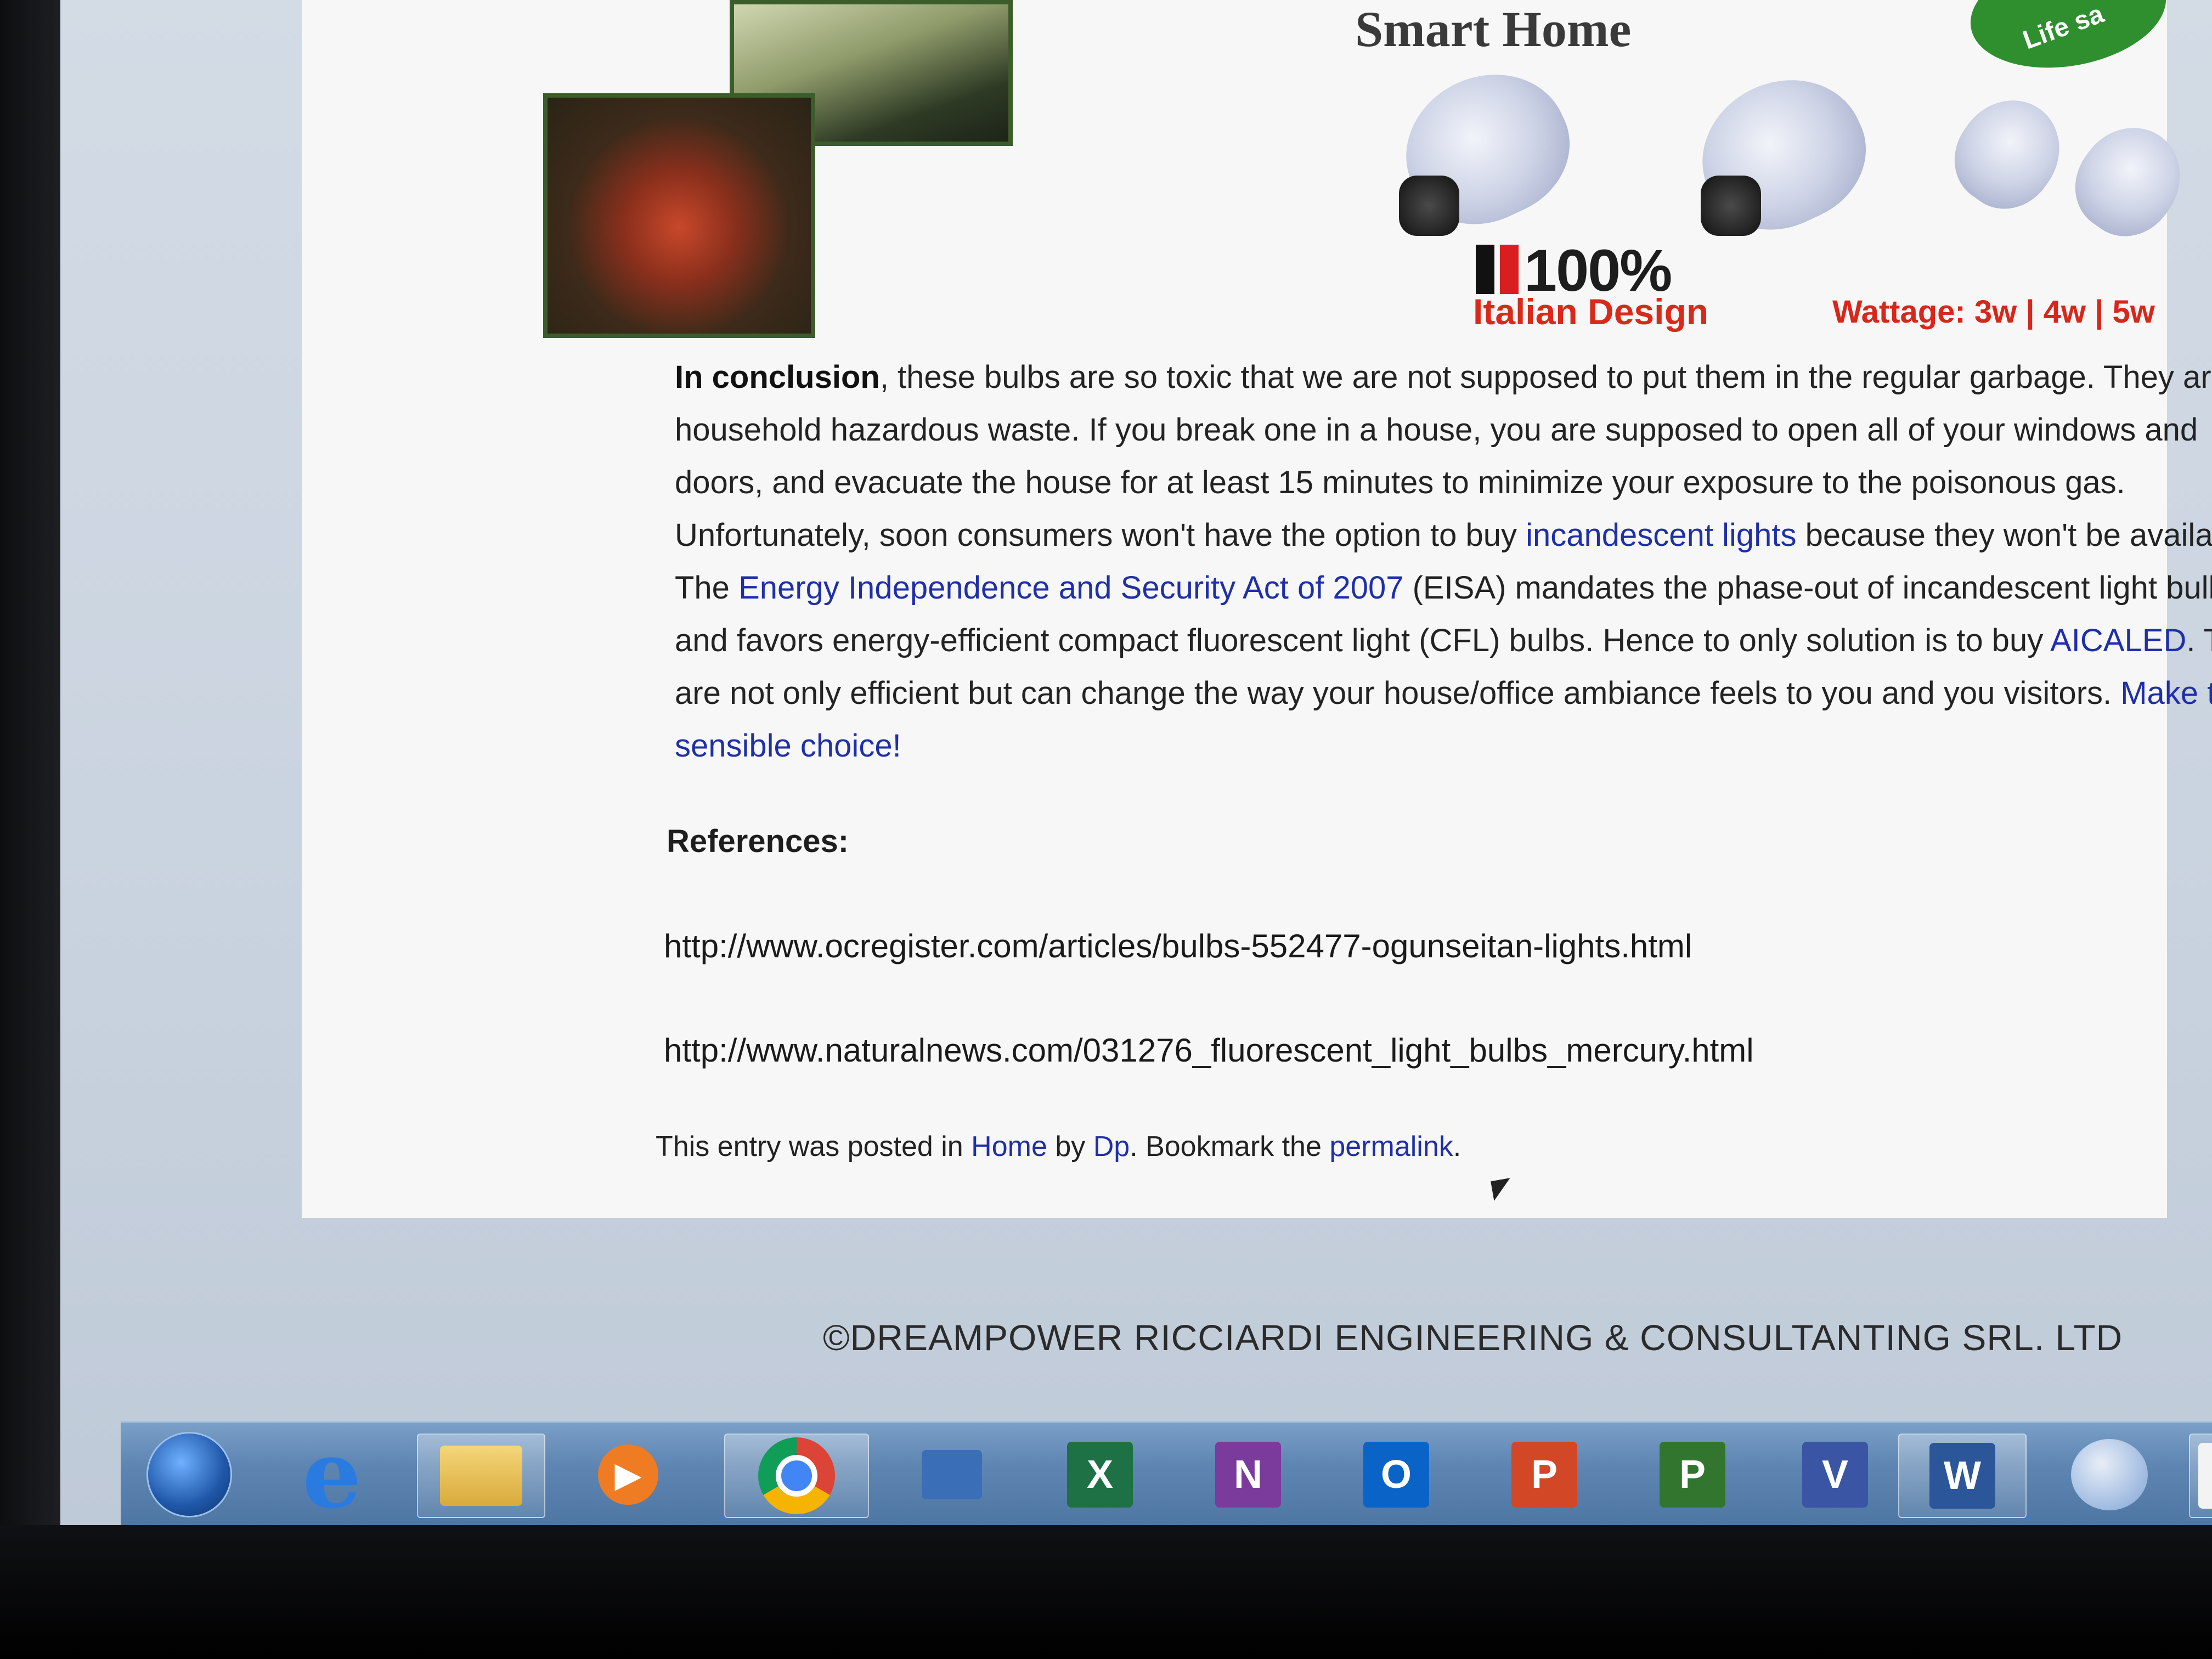 This screenshot has height=1659, width=2212. I want to click on taskbar-project: P, so click(1692, 1475).